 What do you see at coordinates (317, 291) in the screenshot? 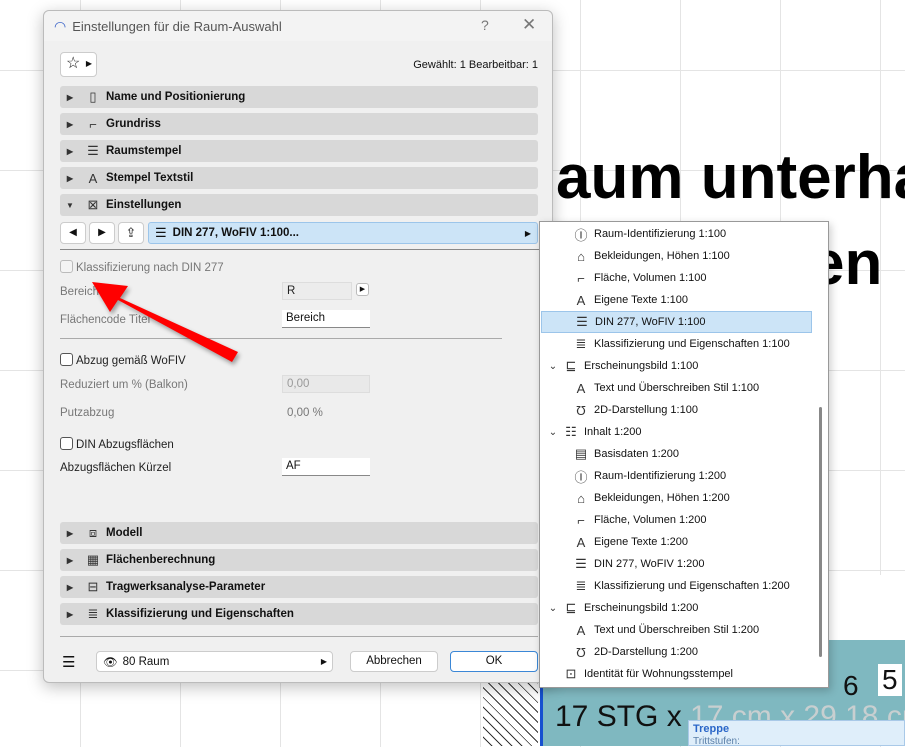
I see `bereich-input: R` at bounding box center [317, 291].